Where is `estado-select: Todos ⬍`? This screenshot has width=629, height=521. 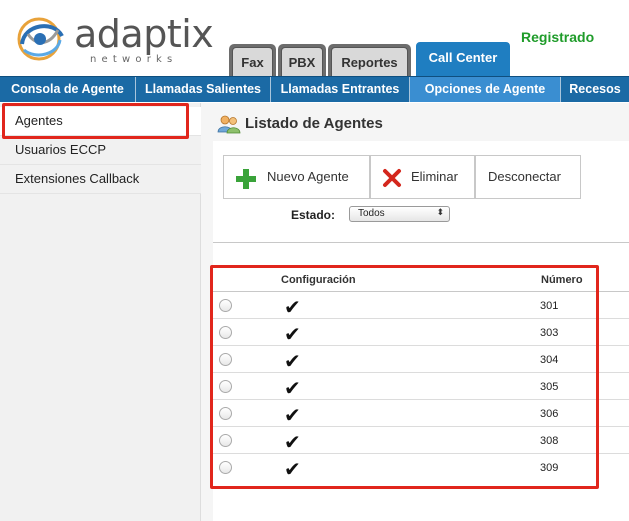
estado-select: Todos ⬍ is located at coordinates (399, 214).